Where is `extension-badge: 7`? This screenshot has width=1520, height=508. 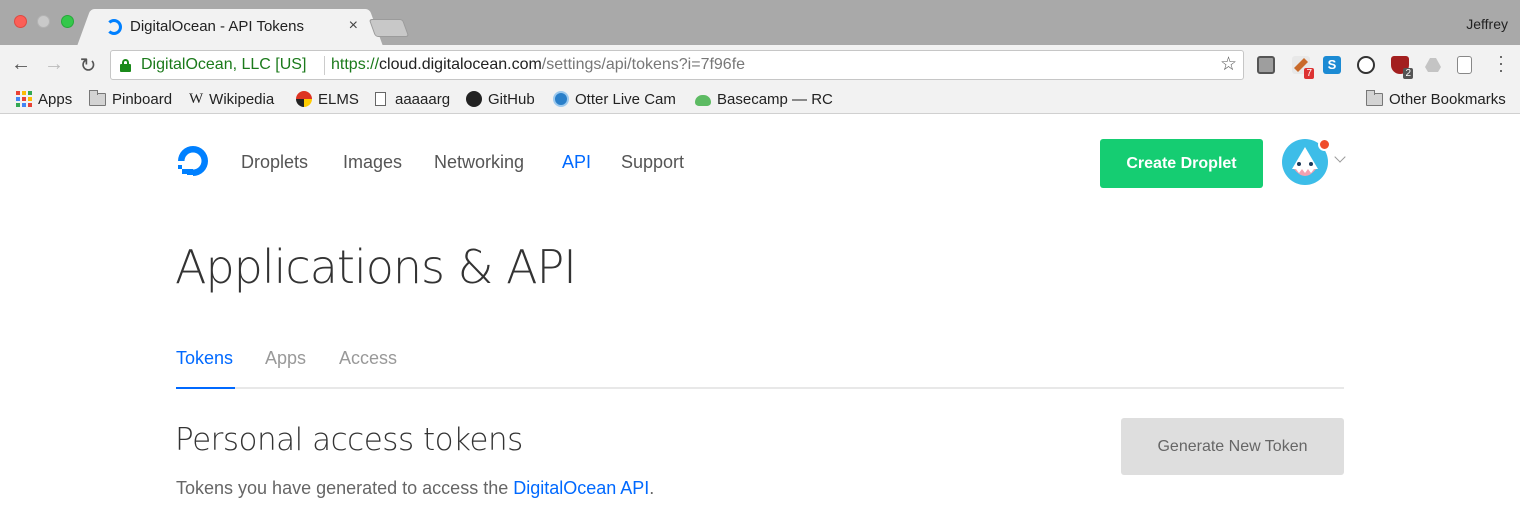
extension-badge: 7 is located at coordinates (1309, 73).